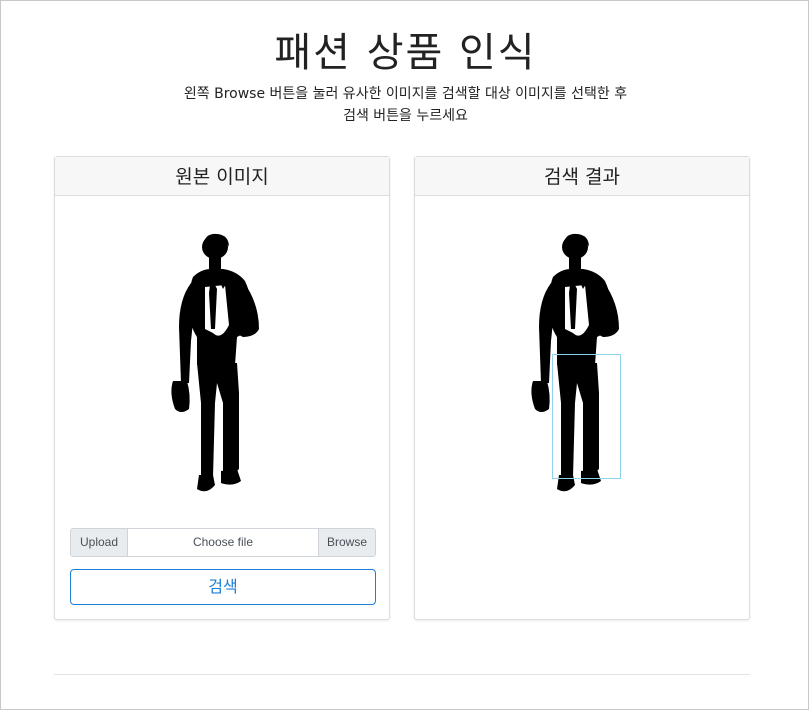 The image size is (809, 710). Describe the element at coordinates (405, 116) in the screenshot. I see `subtitle-line-2: 검색 버튼을 누르세요` at that location.